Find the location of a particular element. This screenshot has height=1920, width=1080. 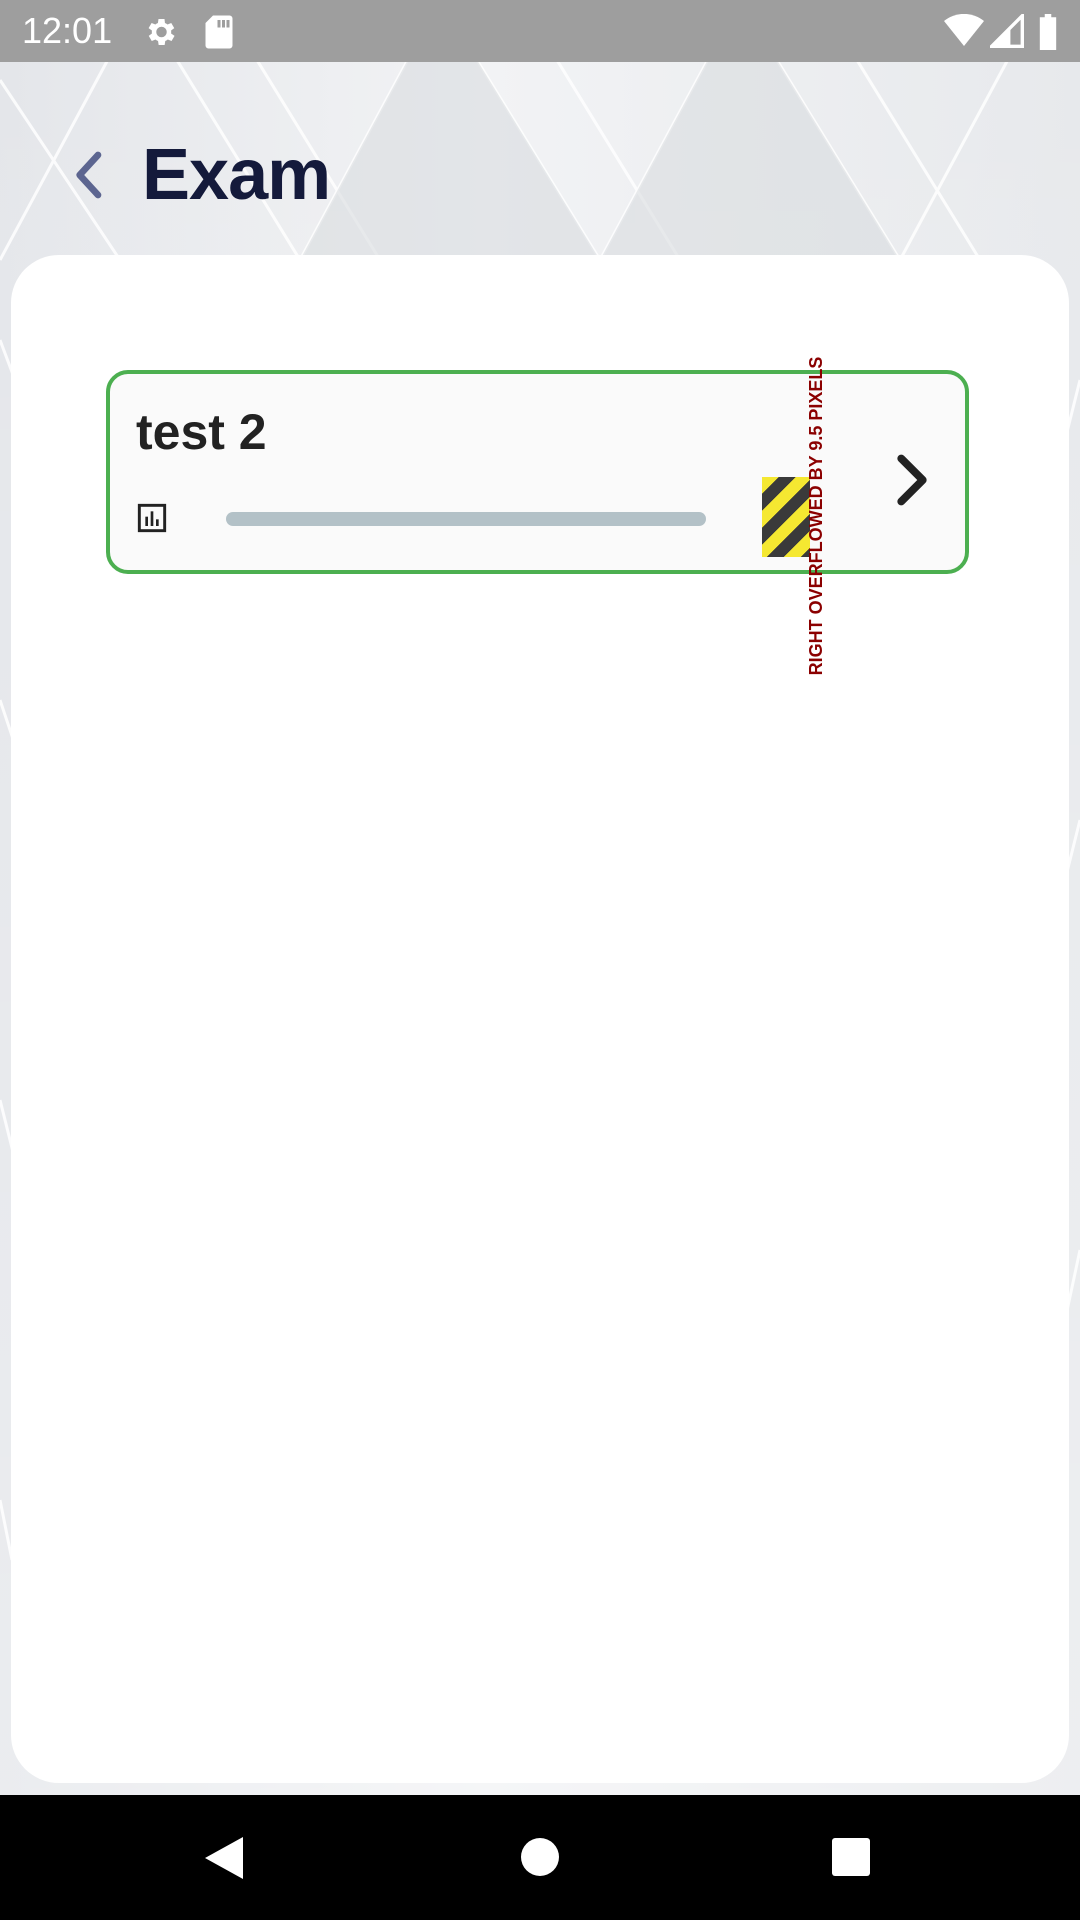

wifi-icon is located at coordinates (964, 30).